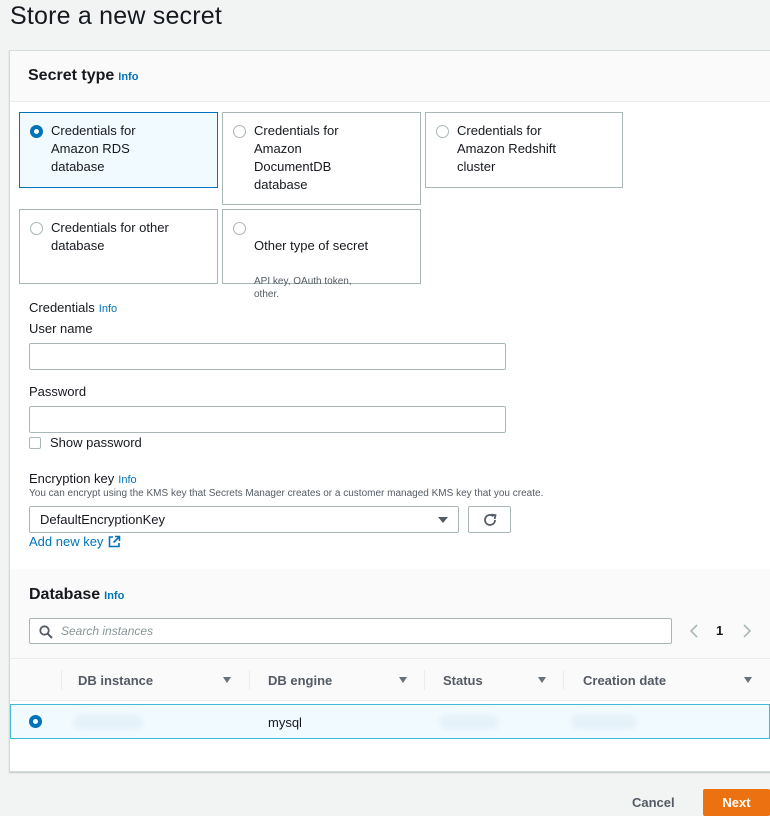  Describe the element at coordinates (244, 519) in the screenshot. I see `encryption-key-select: DefaultEncryptionKey` at that location.